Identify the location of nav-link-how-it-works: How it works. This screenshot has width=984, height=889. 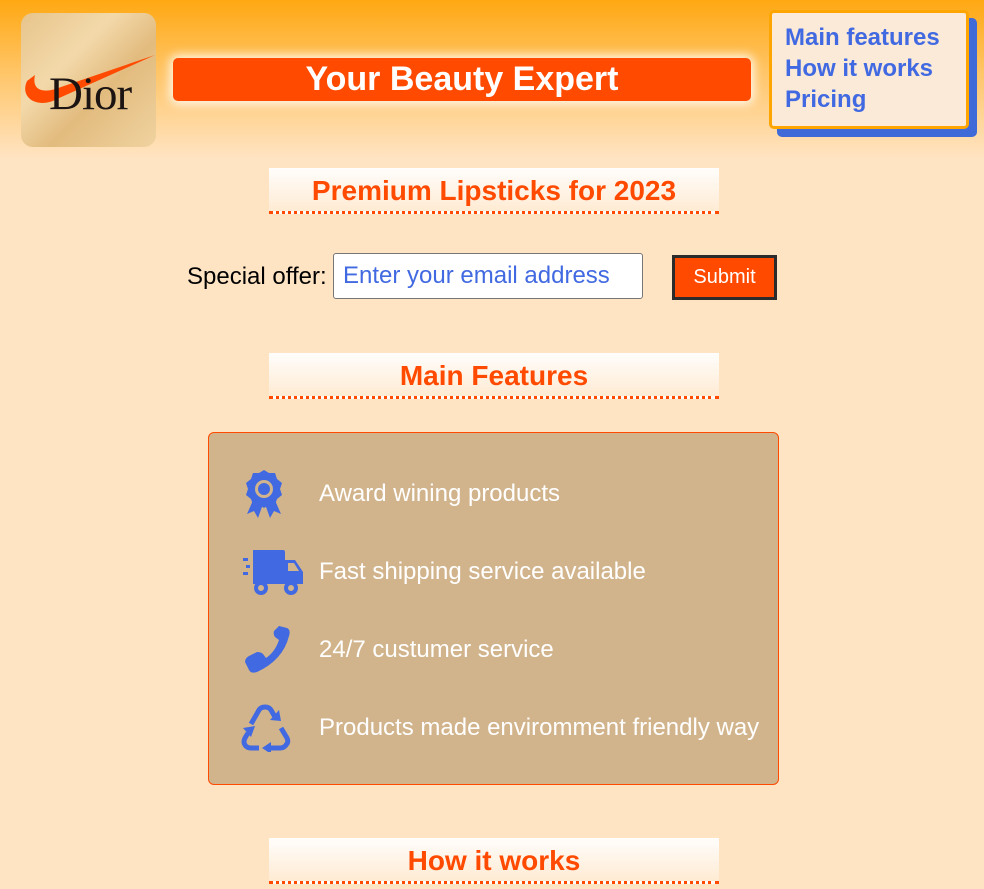
(875, 68).